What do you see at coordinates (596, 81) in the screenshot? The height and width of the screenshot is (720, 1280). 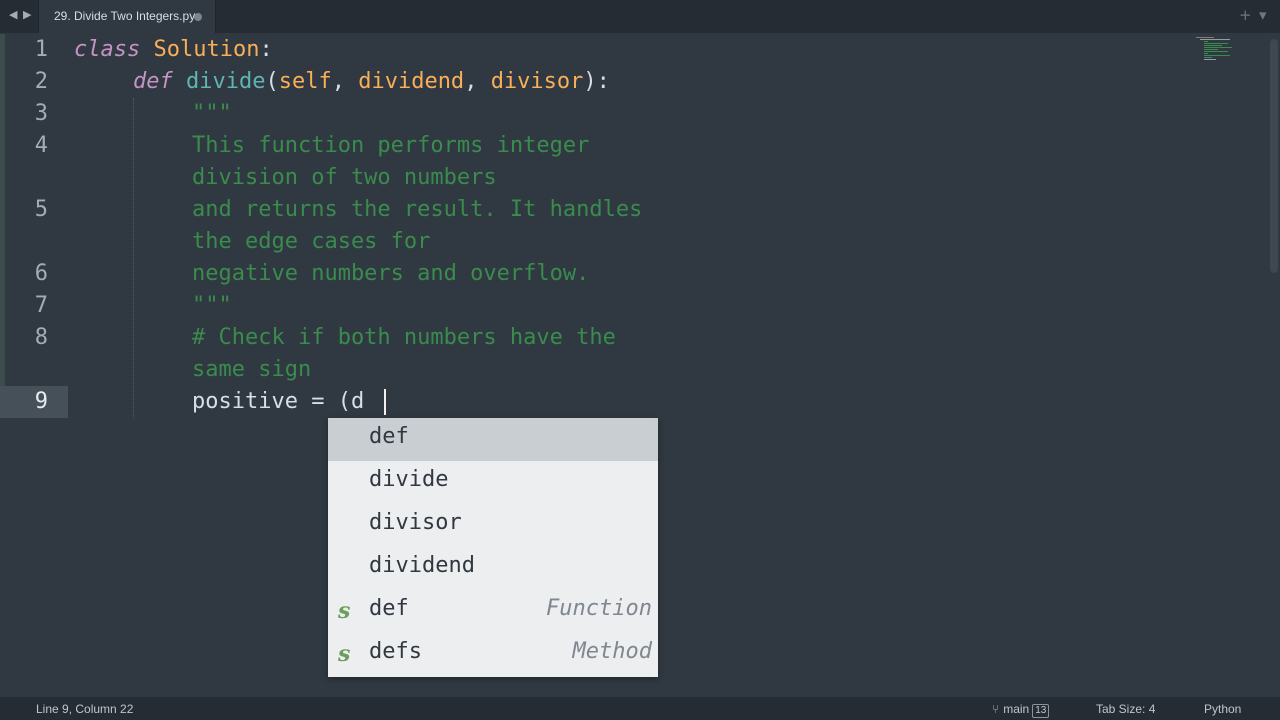 I see `punctuation: ):` at bounding box center [596, 81].